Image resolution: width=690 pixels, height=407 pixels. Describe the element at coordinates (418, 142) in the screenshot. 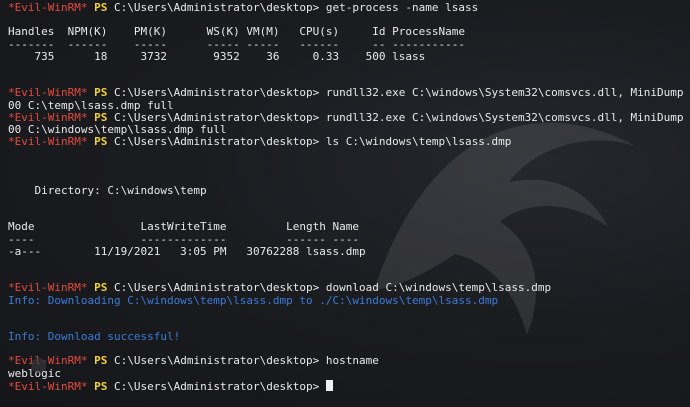

I see `command-text: ls C:\windows\temp\lsass.dmp` at that location.